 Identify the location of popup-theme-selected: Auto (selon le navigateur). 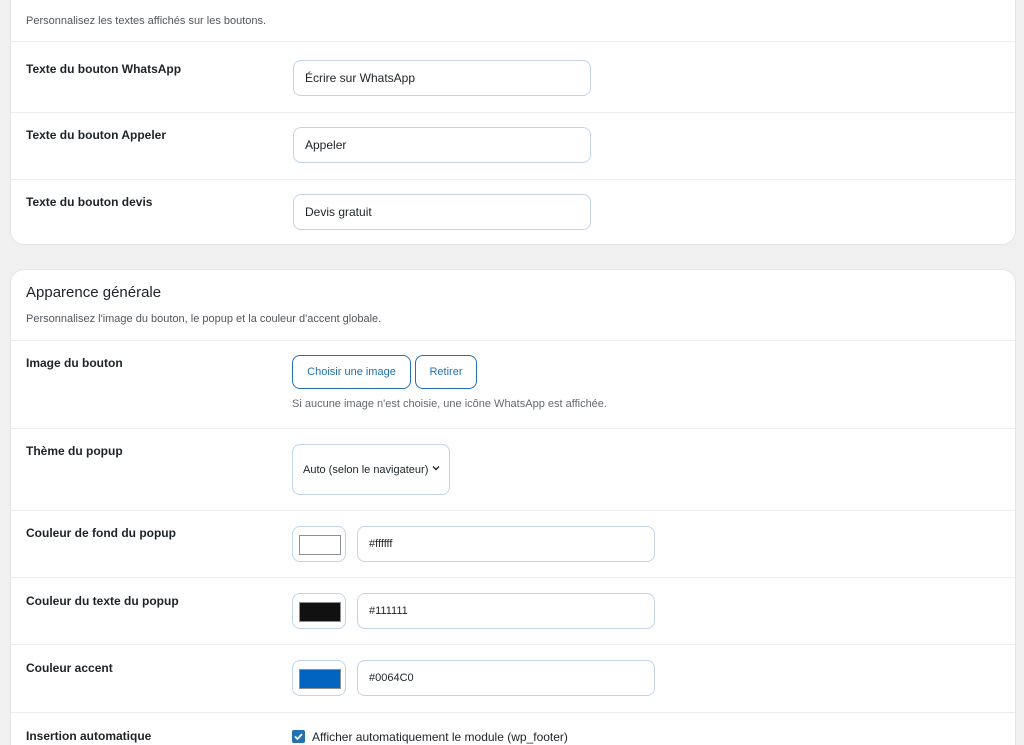
(366, 469).